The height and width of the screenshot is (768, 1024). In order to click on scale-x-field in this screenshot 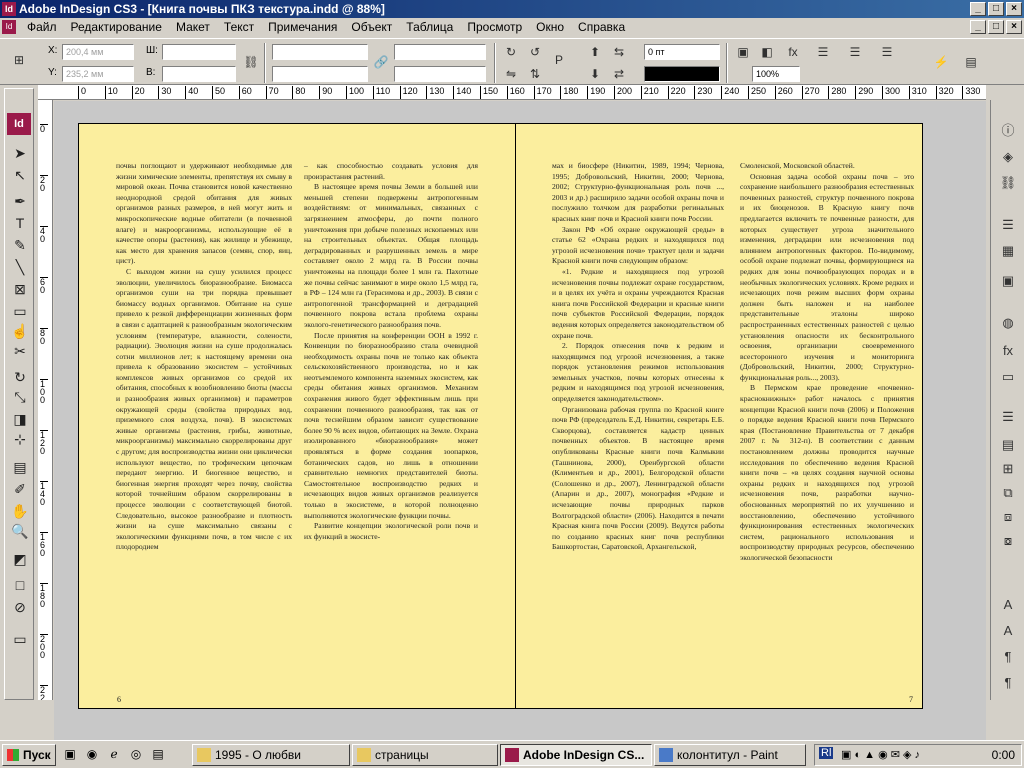, I will do `click(320, 52)`.